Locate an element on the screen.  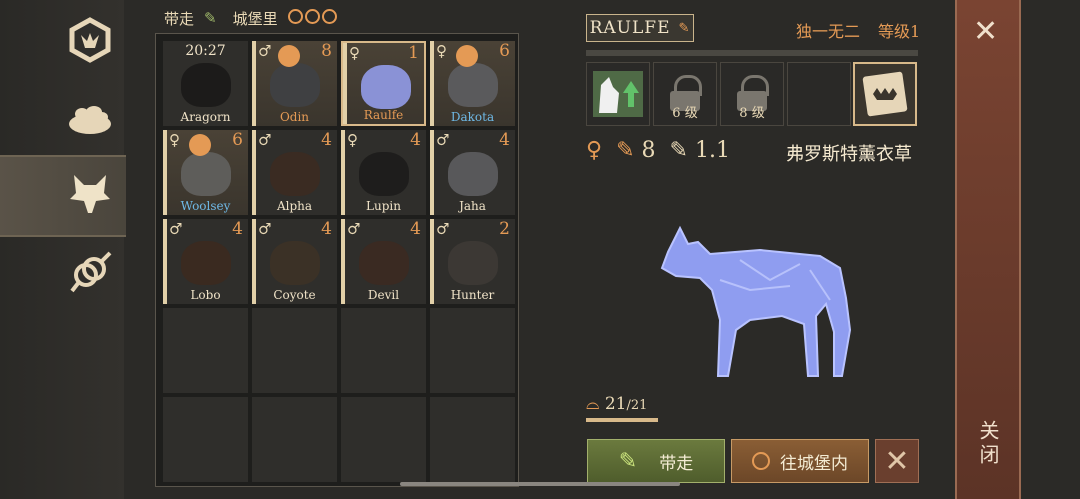
breeding-tab is located at coordinates (90, 273).